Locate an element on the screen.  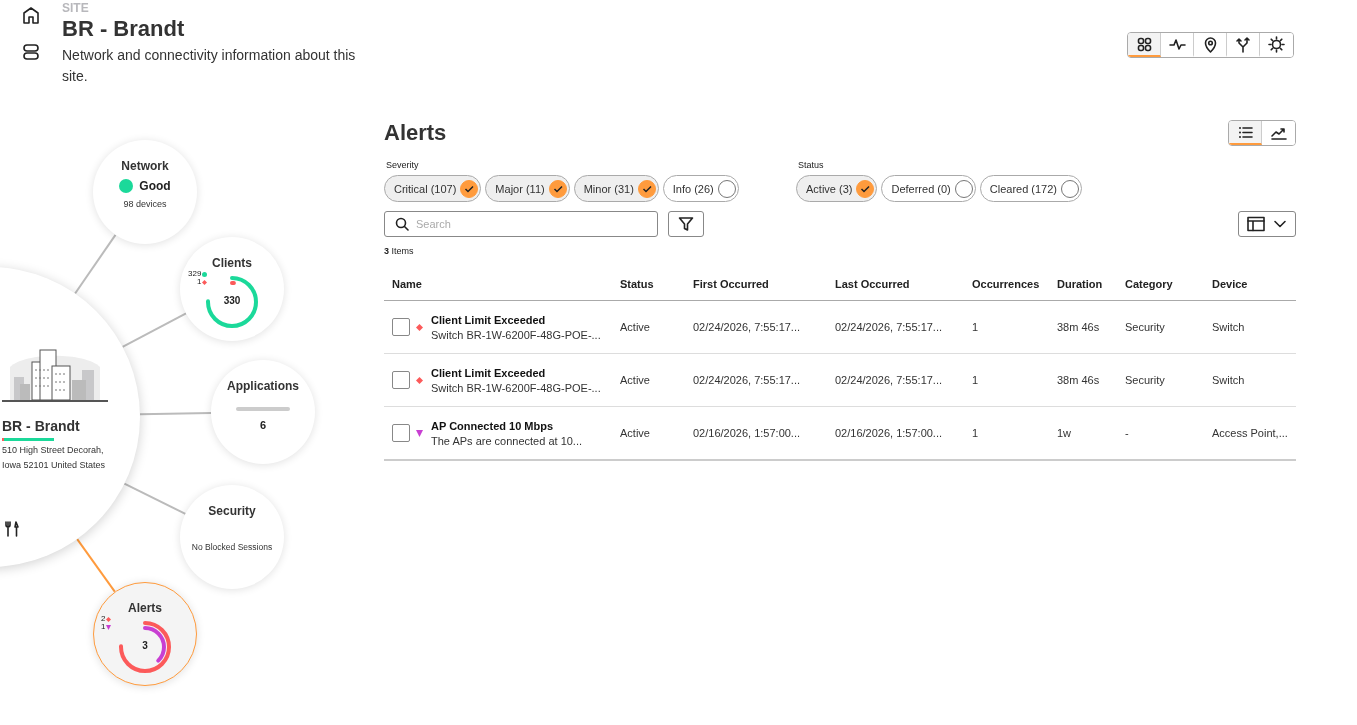
node-title: Alerts is located at coordinates (145, 608).